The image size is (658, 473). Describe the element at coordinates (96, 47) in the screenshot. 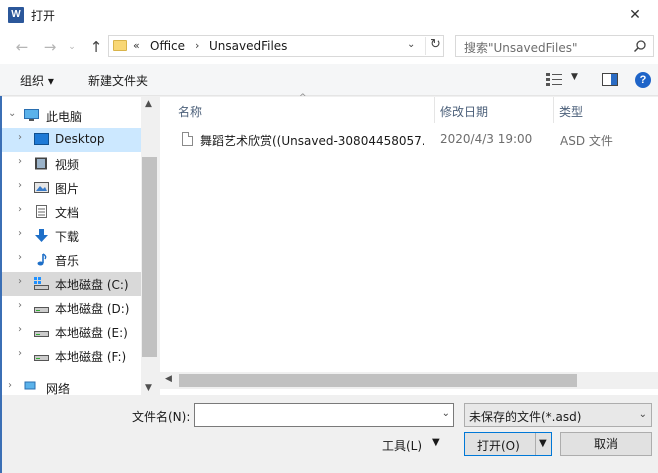

I see `up-arrow-icon: ↑` at that location.